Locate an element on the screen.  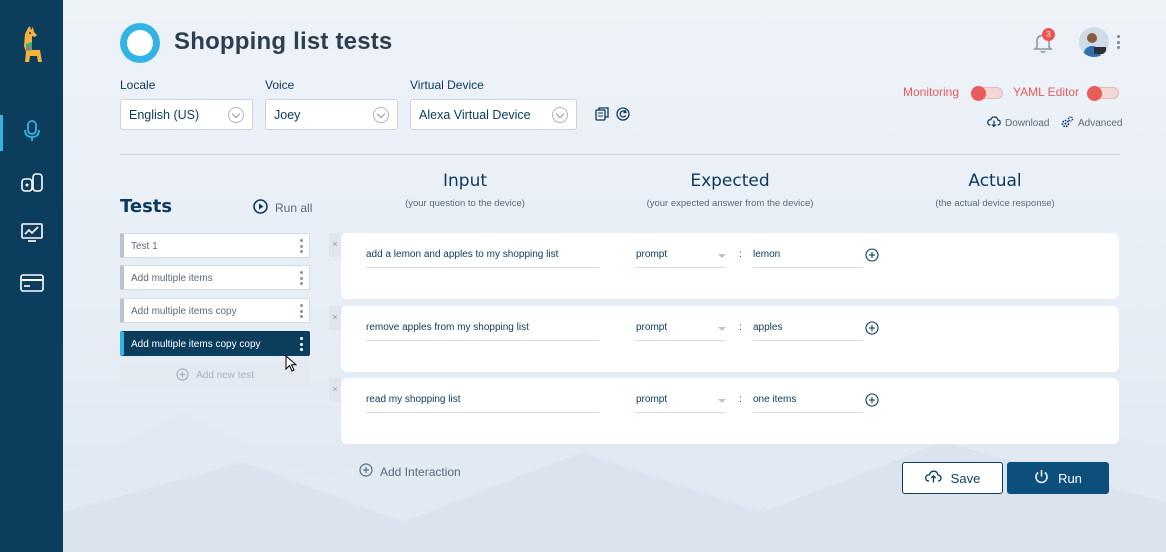
expected-field: one items is located at coordinates (808, 402).